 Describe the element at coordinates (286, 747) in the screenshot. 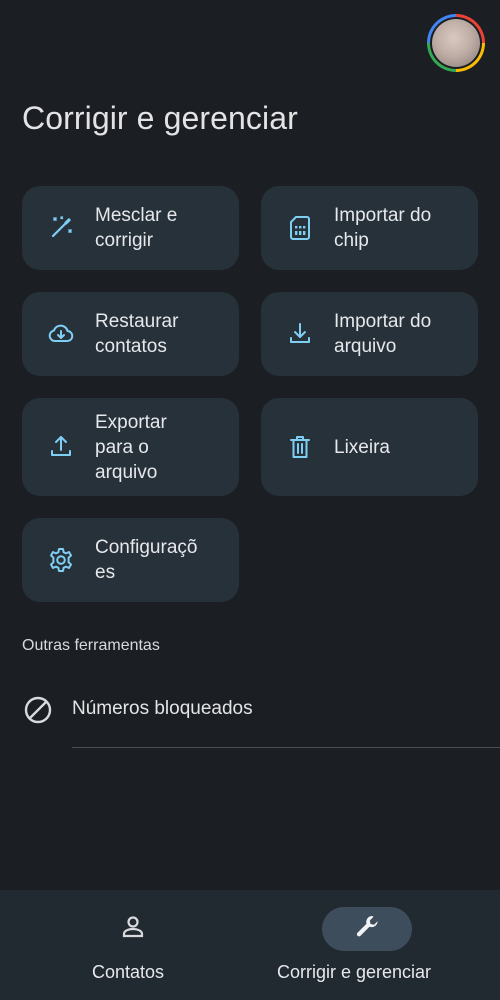

I see `divider` at that location.